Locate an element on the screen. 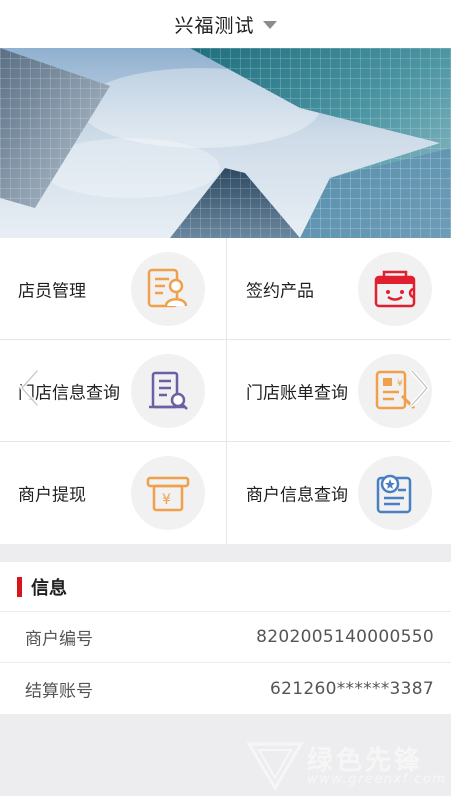 This screenshot has height=796, width=451. info-row-key: 结算账号 is located at coordinates (59, 691).